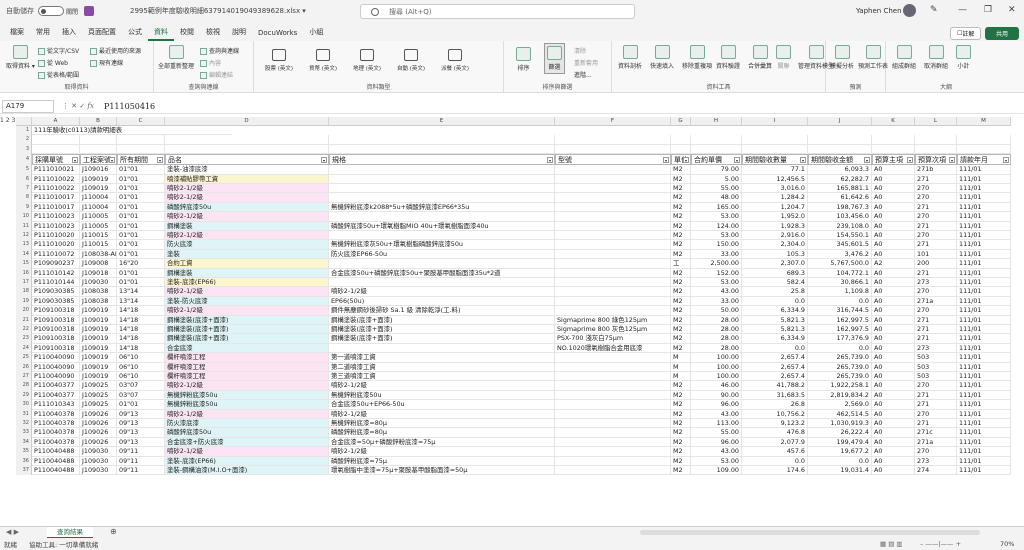  What do you see at coordinates (24, 461) in the screenshot?
I see `row-header: 36` at bounding box center [24, 461].